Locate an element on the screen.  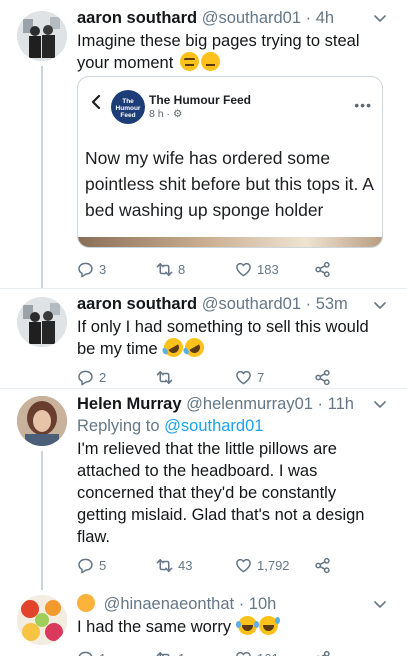
display-name: Helen Murray is located at coordinates (129, 404).